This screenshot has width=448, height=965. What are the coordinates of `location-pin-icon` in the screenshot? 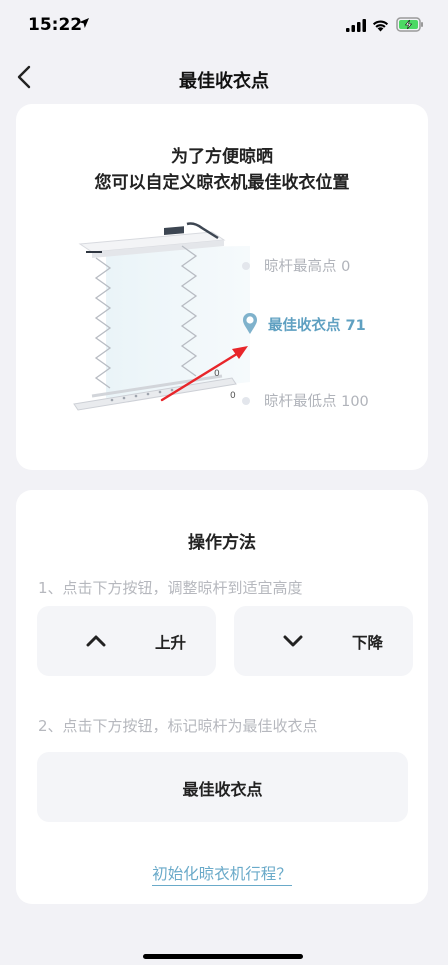 It's located at (250, 323).